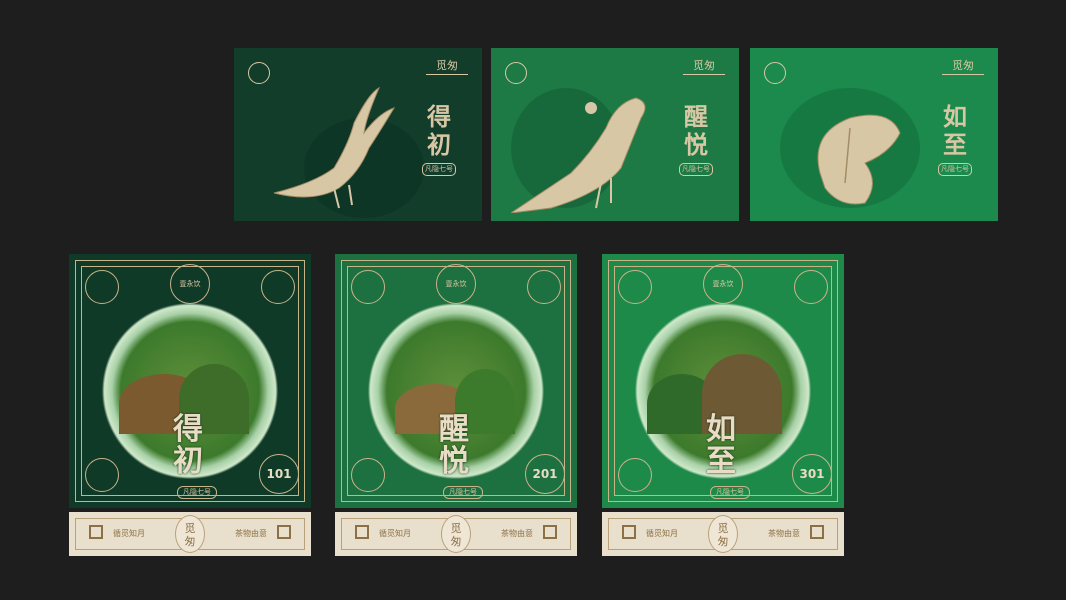  I want to click on package-ruzhi: 壹永饮 如至 凡隐七号 301 循觅知月 觅匆 茶物由意, so click(723, 405).